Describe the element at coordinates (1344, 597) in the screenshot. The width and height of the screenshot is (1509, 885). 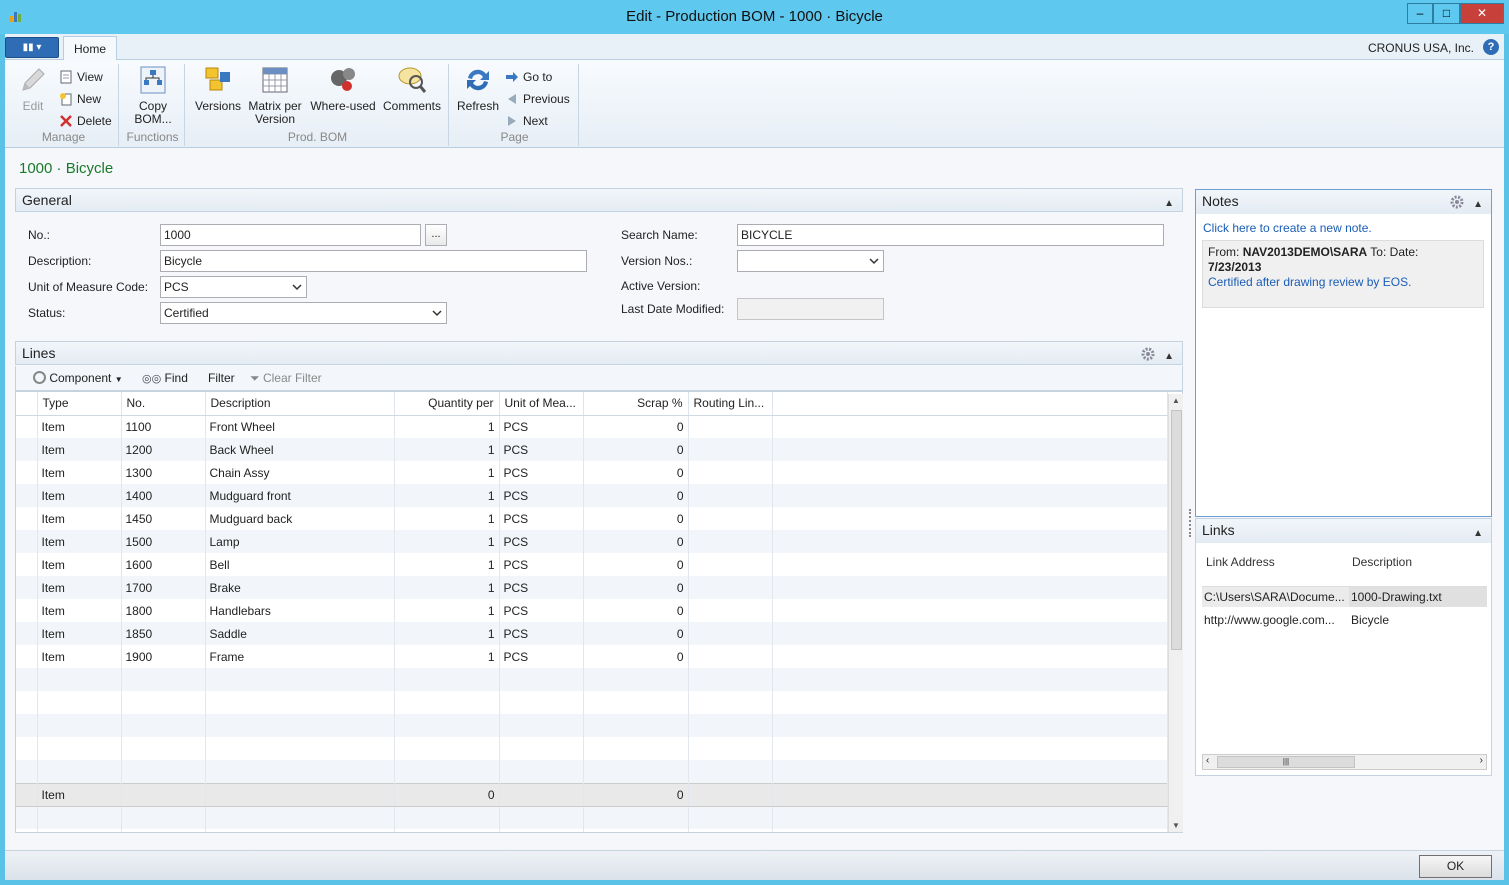
I see `link-row: C:\Users\SARA\Docume... 1000-Drawing.txt` at that location.